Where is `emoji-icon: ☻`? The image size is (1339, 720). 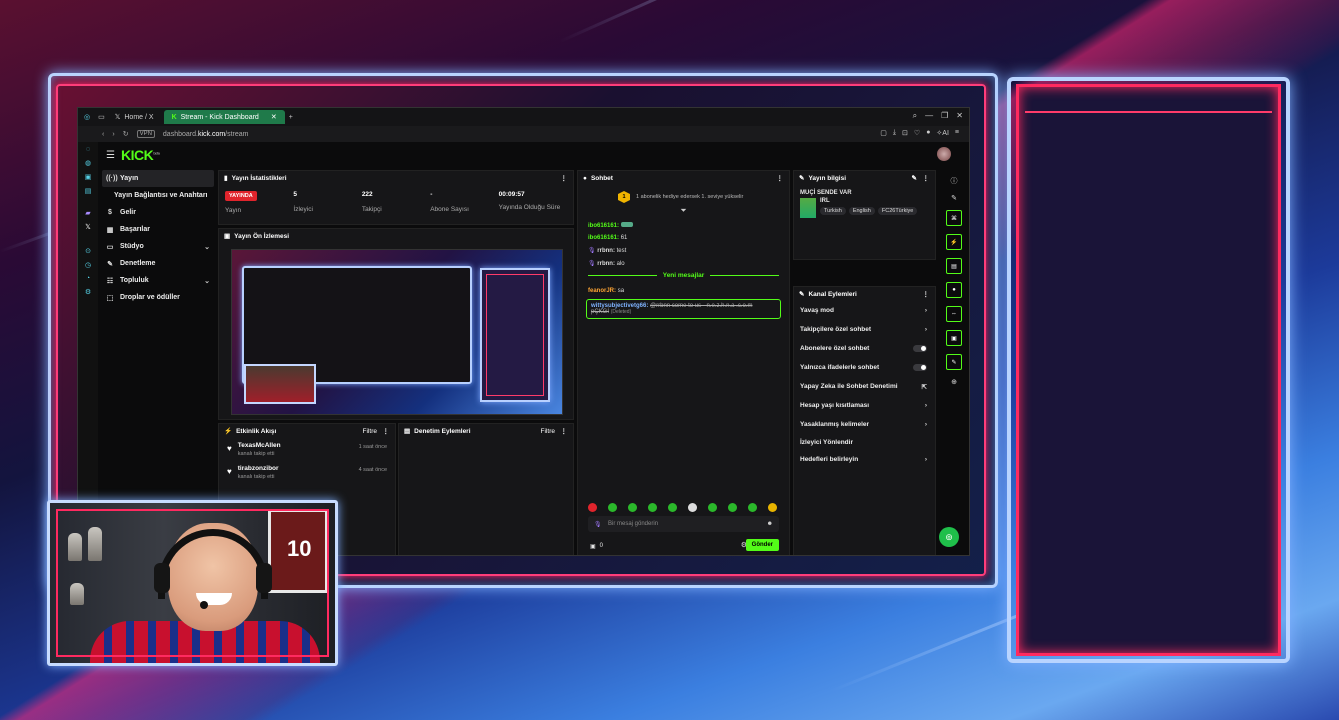 emoji-icon: ☻ is located at coordinates (770, 524).